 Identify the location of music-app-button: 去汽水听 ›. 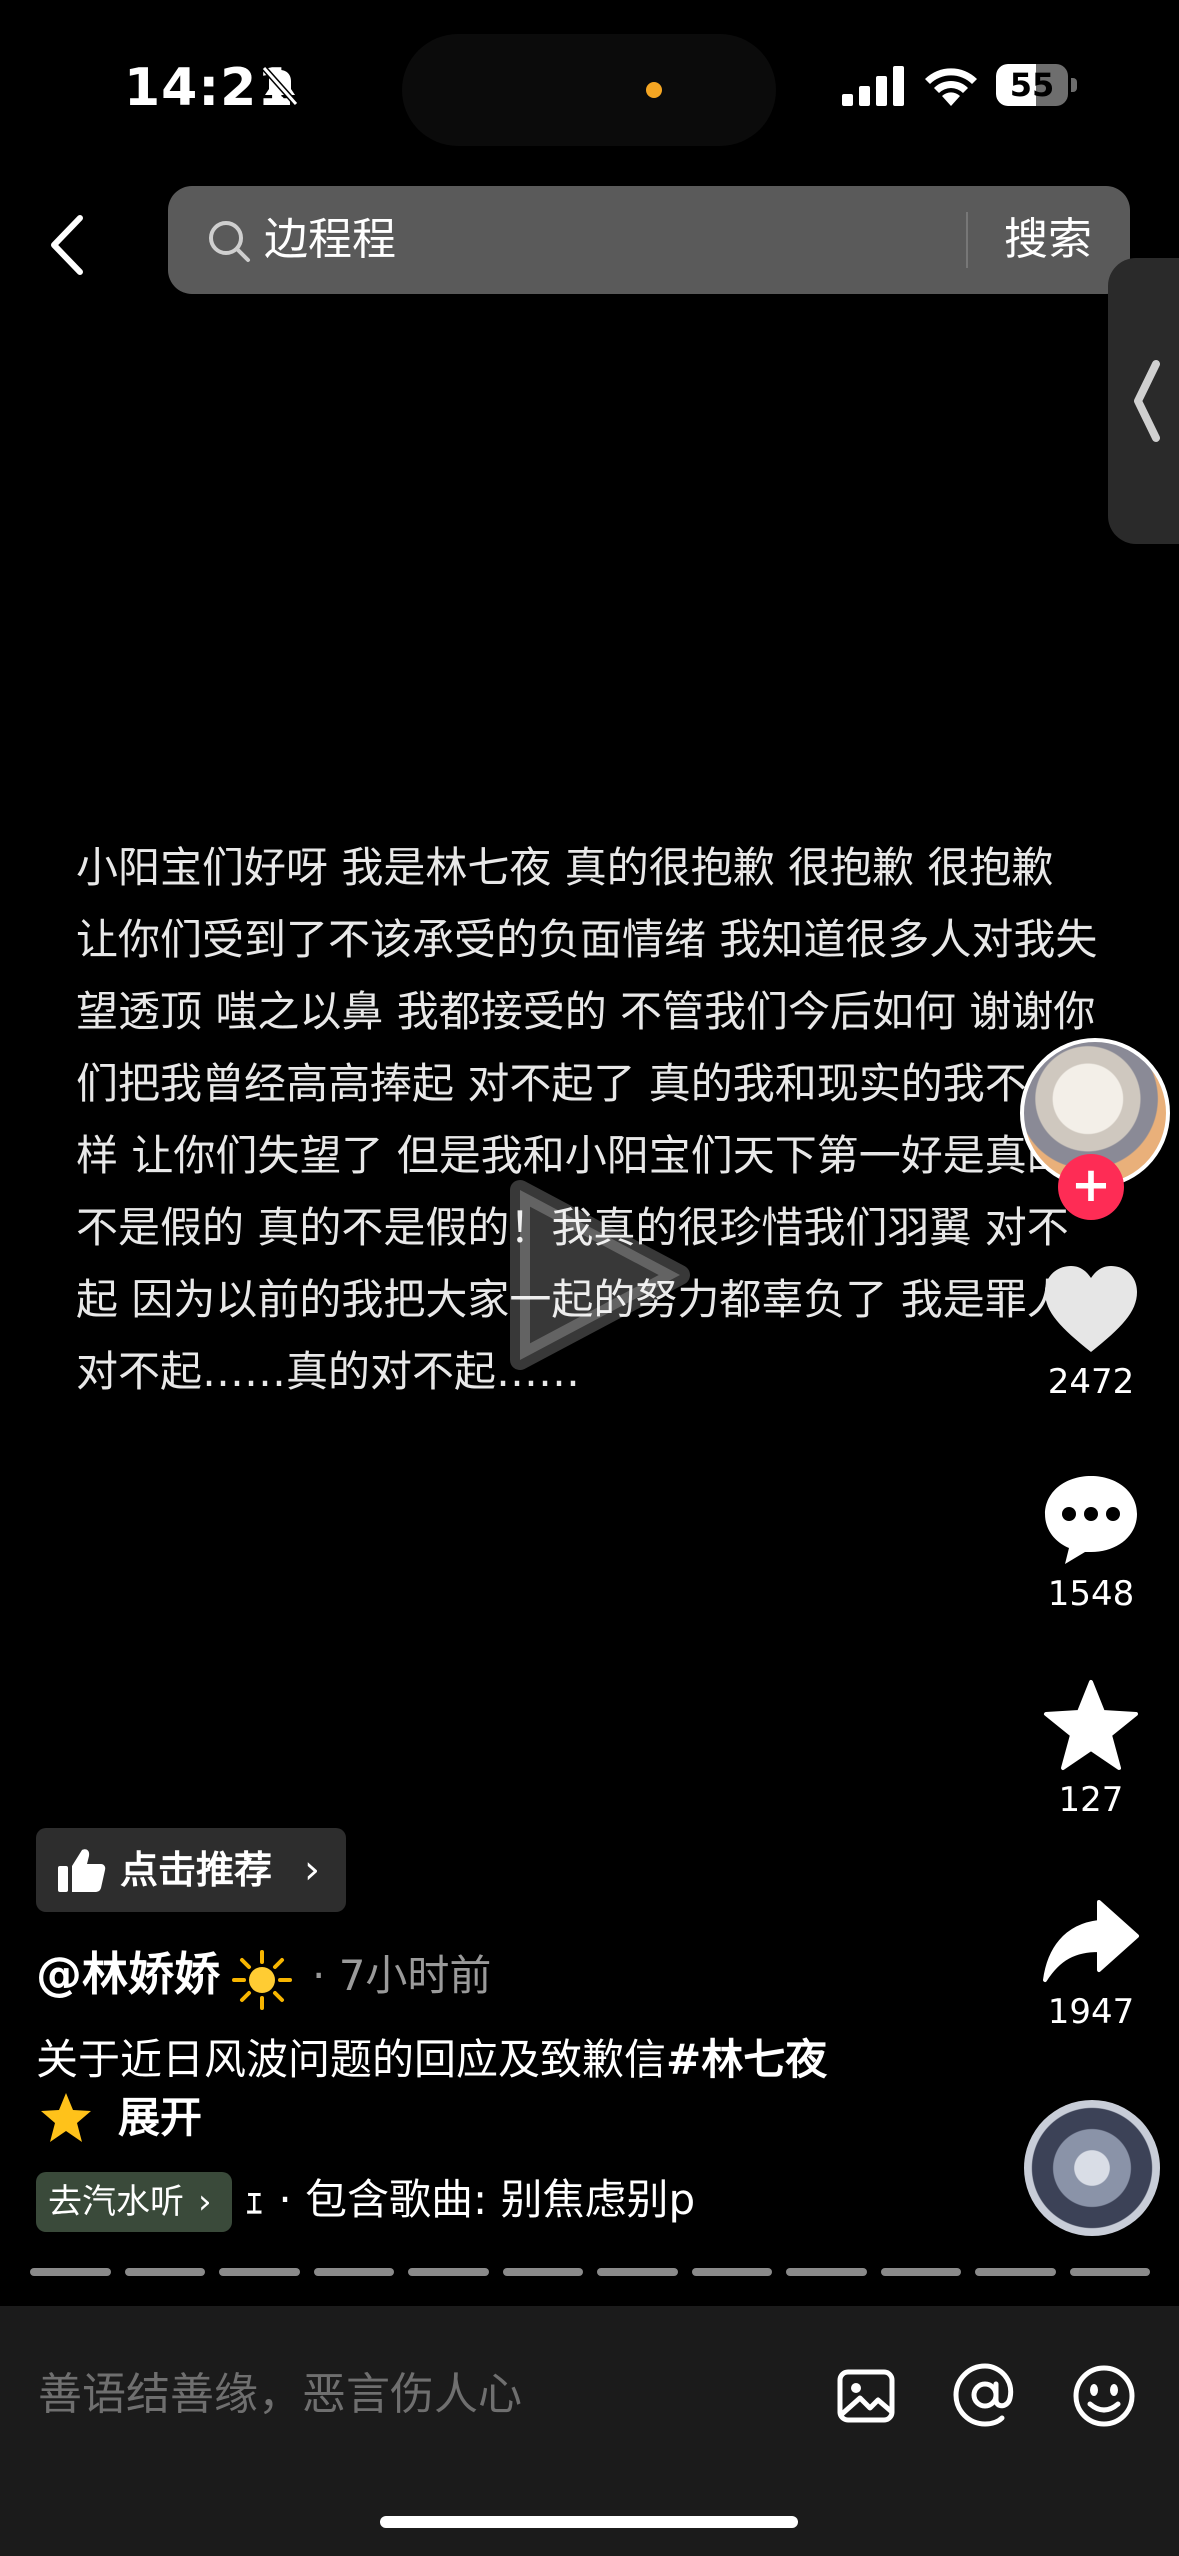
(134, 2202).